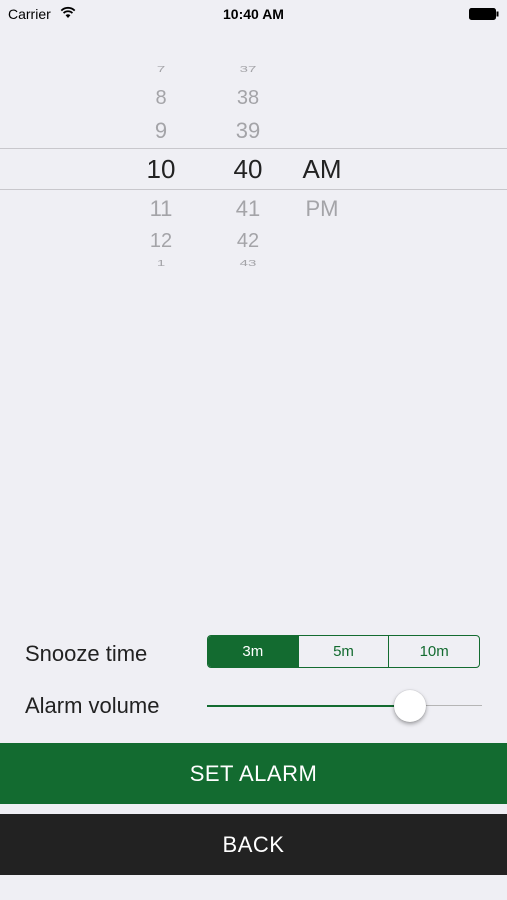 This screenshot has height=900, width=507. What do you see at coordinates (484, 14) in the screenshot?
I see `battery-icon` at bounding box center [484, 14].